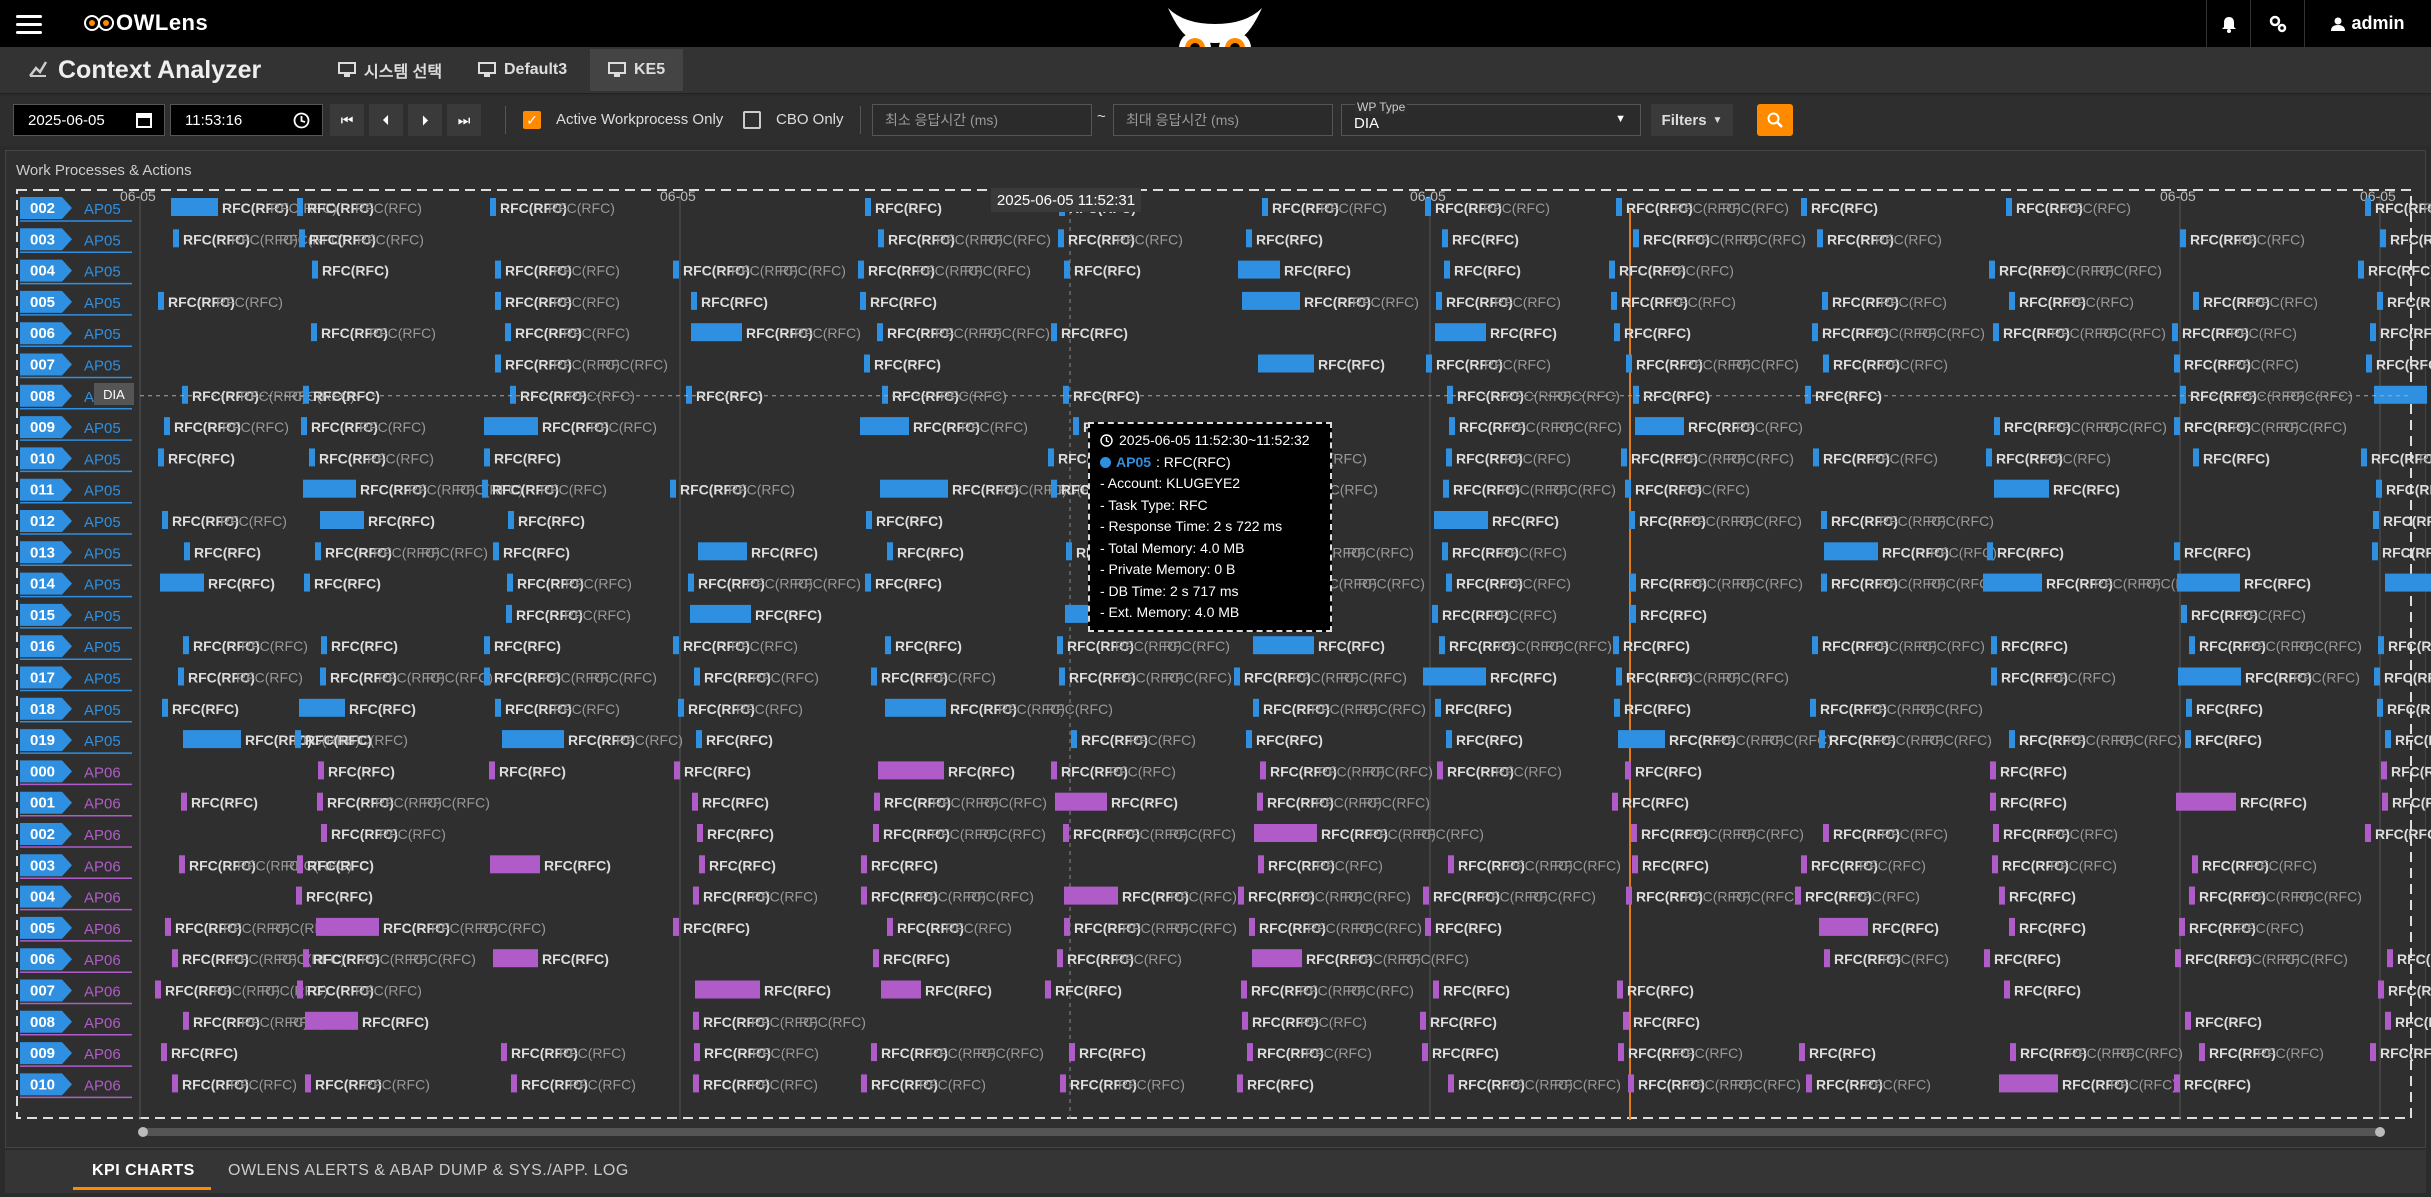 This screenshot has width=2431, height=1197. I want to click on wp-number: 000, so click(42, 771).